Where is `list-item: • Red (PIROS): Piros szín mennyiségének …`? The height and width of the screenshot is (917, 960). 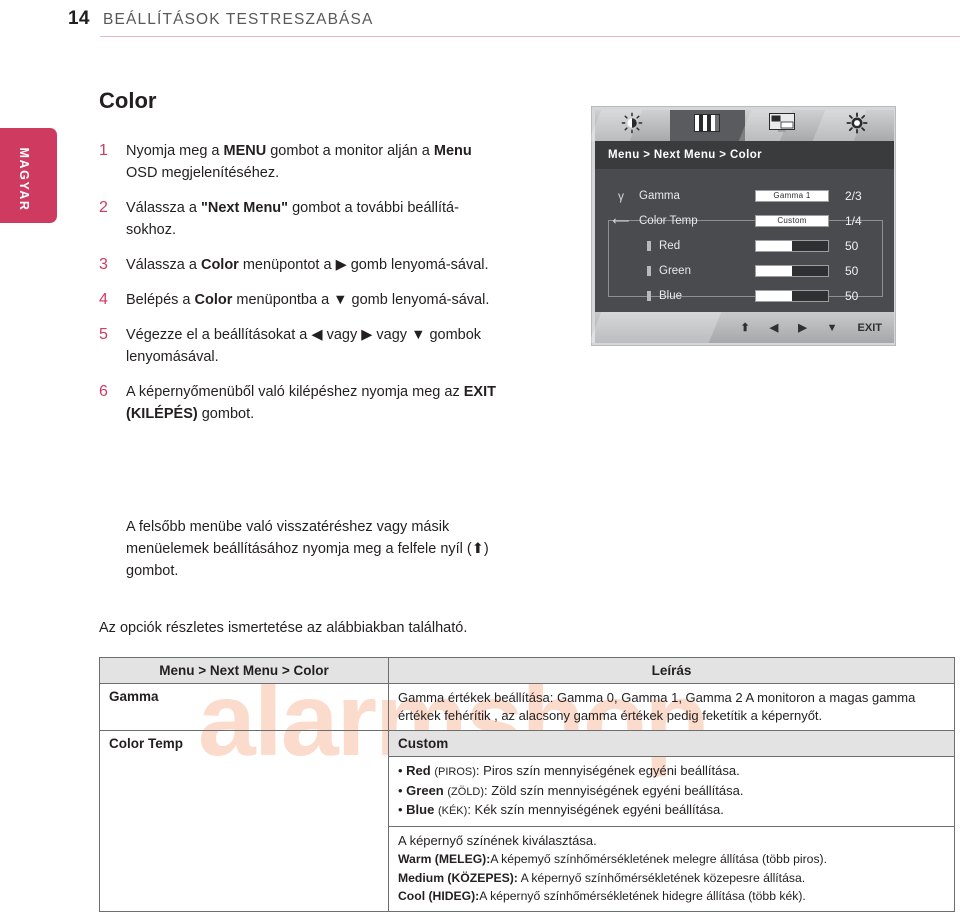
list-item: • Red (PIROS): Piros szín mennyiségének … is located at coordinates (569, 770).